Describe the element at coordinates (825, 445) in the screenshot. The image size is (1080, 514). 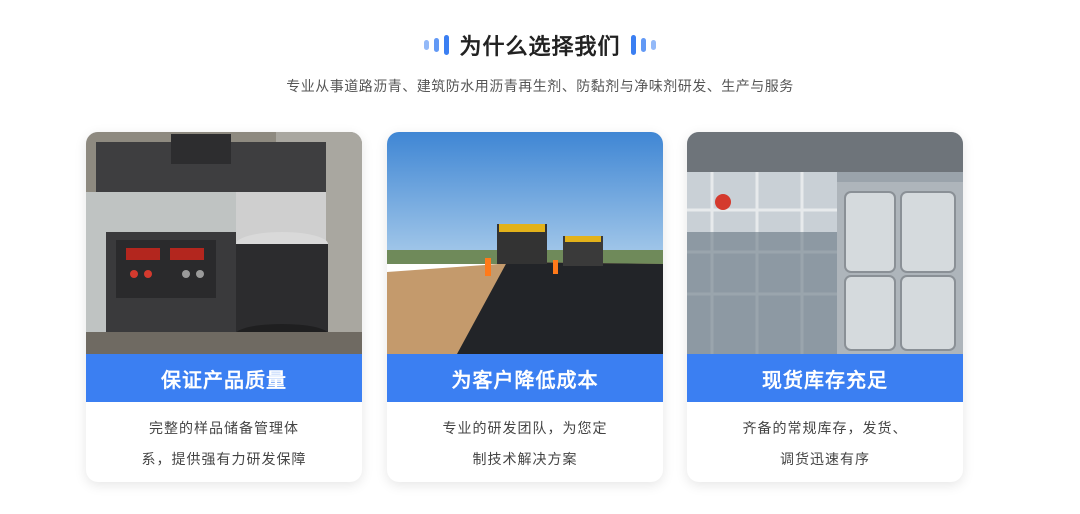
I see `feature-description: 齐备的常规库存，发货、 调货迅速有序` at that location.